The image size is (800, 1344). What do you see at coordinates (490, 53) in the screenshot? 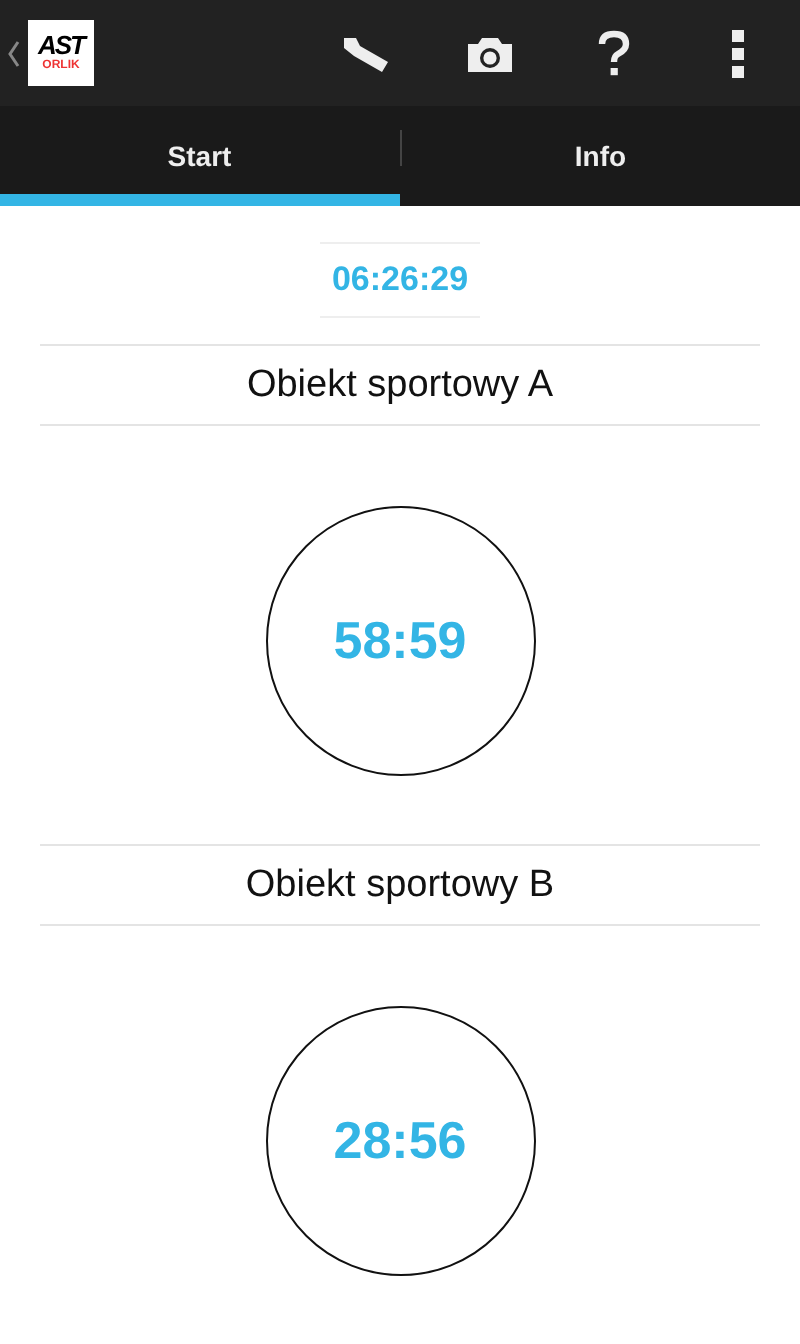
I see `camera-icon` at bounding box center [490, 53].